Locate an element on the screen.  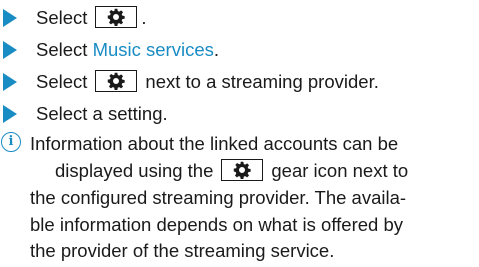
info-line-2: displayed using the gear icon next to is located at coordinates (231, 171).